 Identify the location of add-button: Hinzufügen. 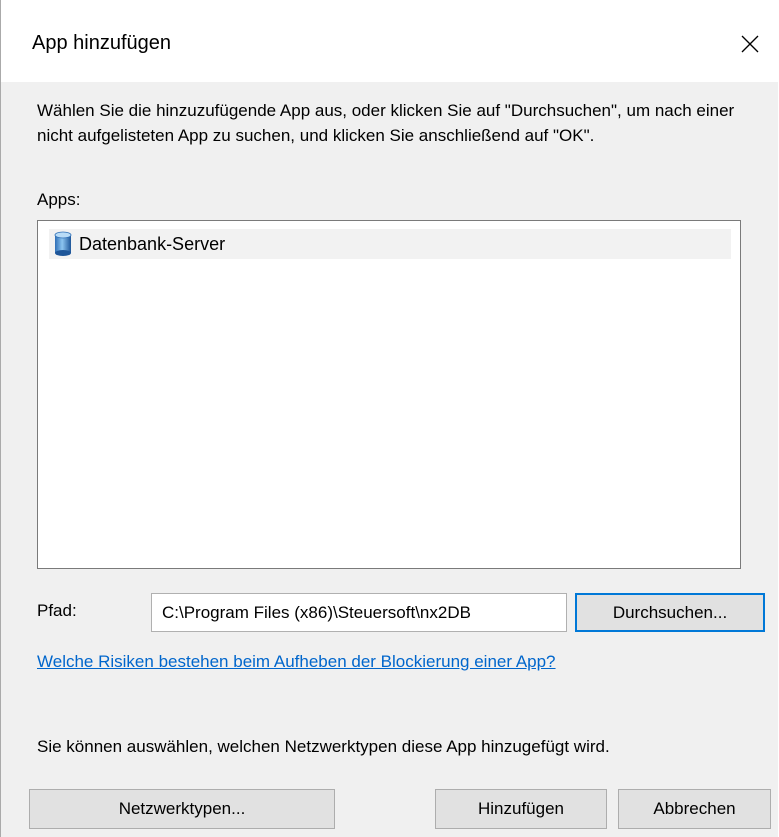
(521, 809).